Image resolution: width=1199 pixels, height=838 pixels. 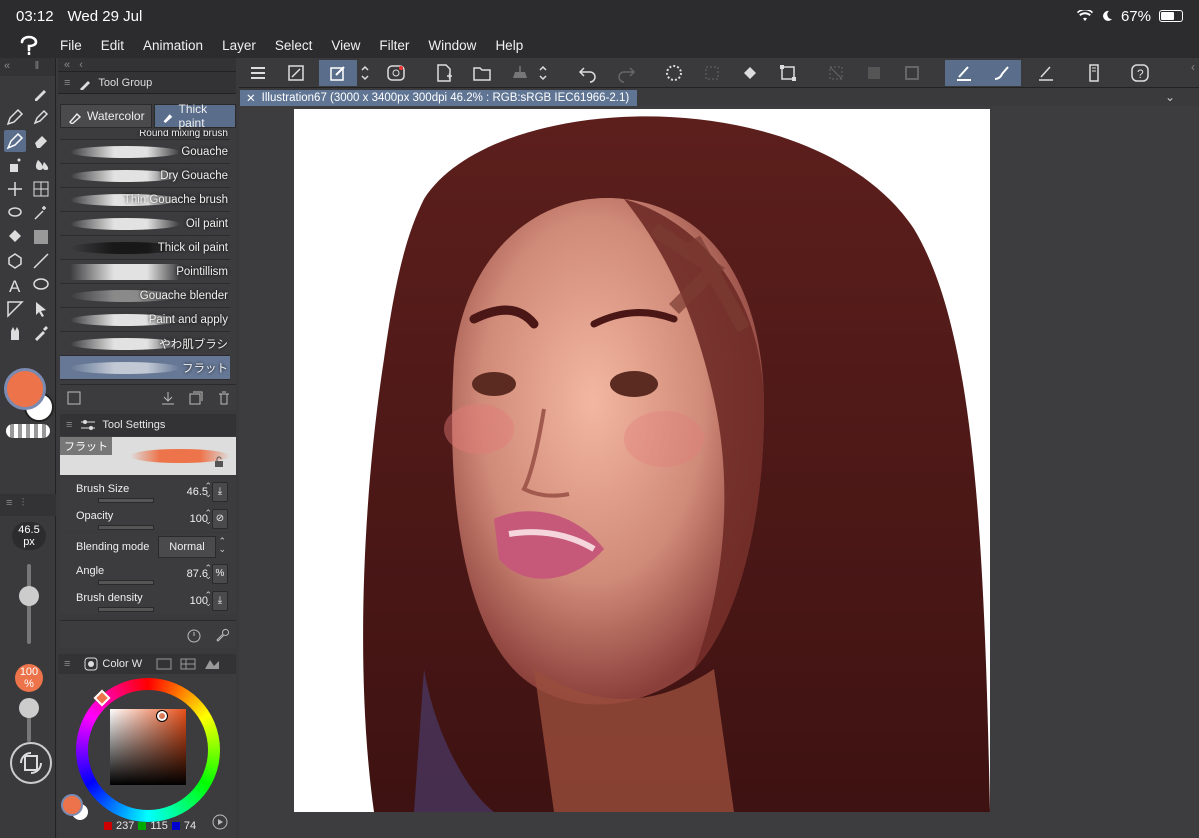 What do you see at coordinates (41, 93) in the screenshot?
I see `brush-tool-icon` at bounding box center [41, 93].